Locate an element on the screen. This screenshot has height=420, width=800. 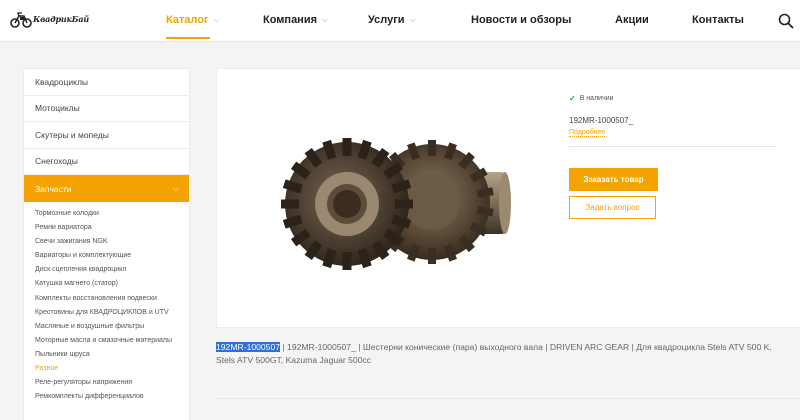
nav-services: Услуги ⌵ is located at coordinates (392, 20).